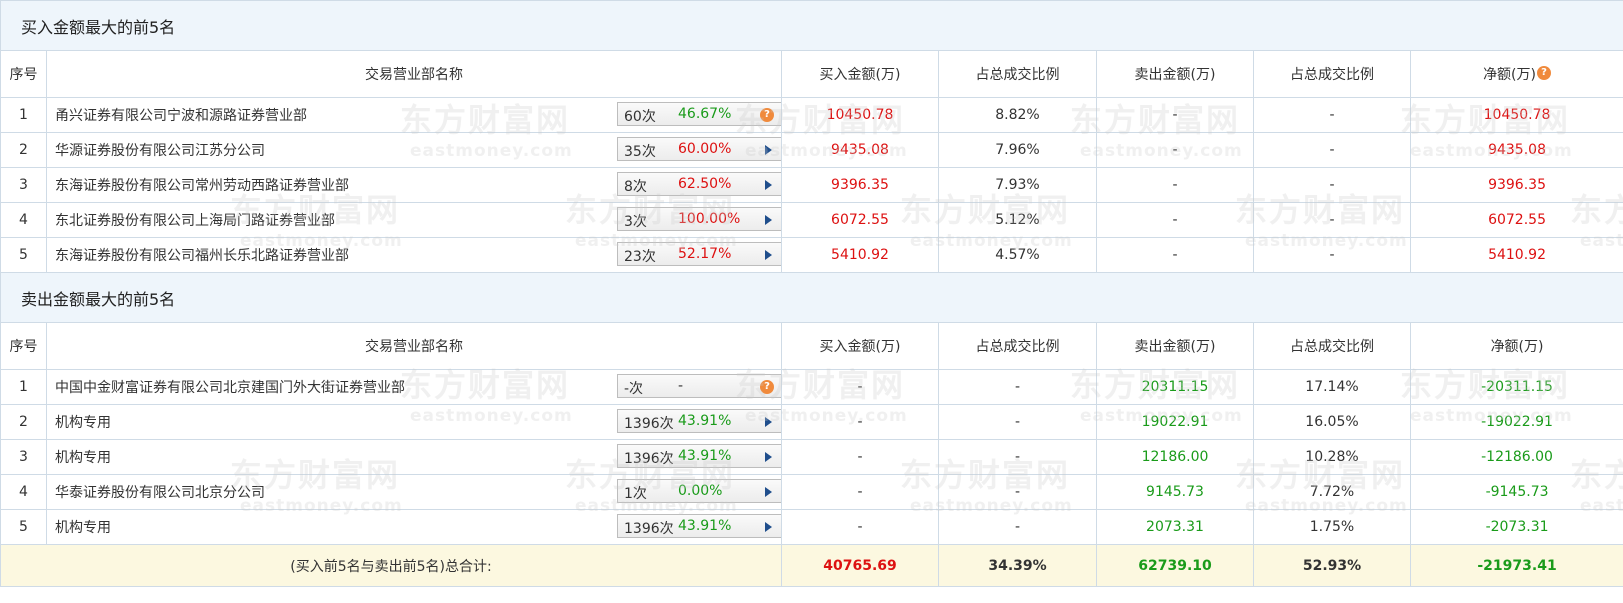 This screenshot has height=603, width=1623. Describe the element at coordinates (649, 459) in the screenshot. I see `stat-count: 1396次` at that location.